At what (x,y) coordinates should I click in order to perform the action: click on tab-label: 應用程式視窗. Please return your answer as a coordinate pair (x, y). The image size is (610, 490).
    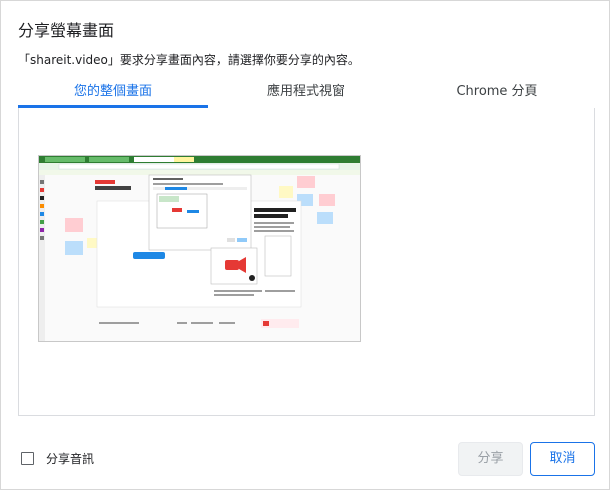
    Looking at the image, I should click on (305, 91).